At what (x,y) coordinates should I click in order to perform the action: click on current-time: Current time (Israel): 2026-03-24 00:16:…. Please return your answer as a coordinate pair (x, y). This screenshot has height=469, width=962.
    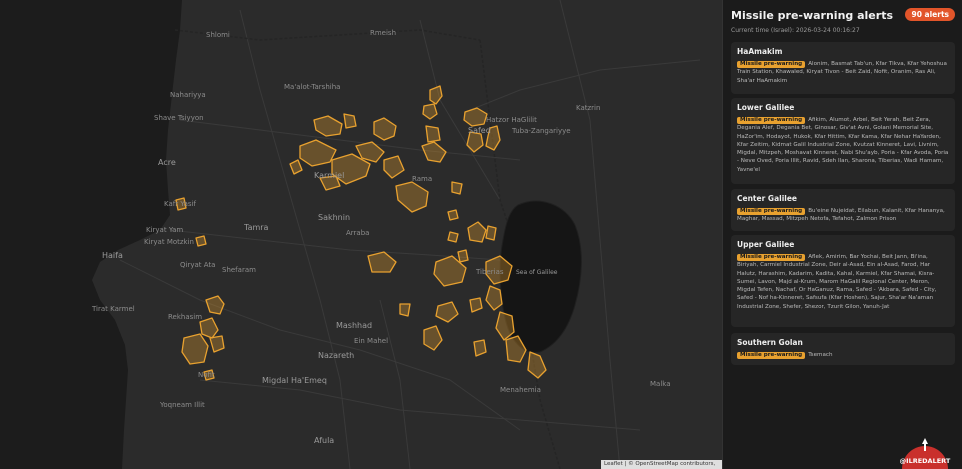
    Looking at the image, I should click on (795, 30).